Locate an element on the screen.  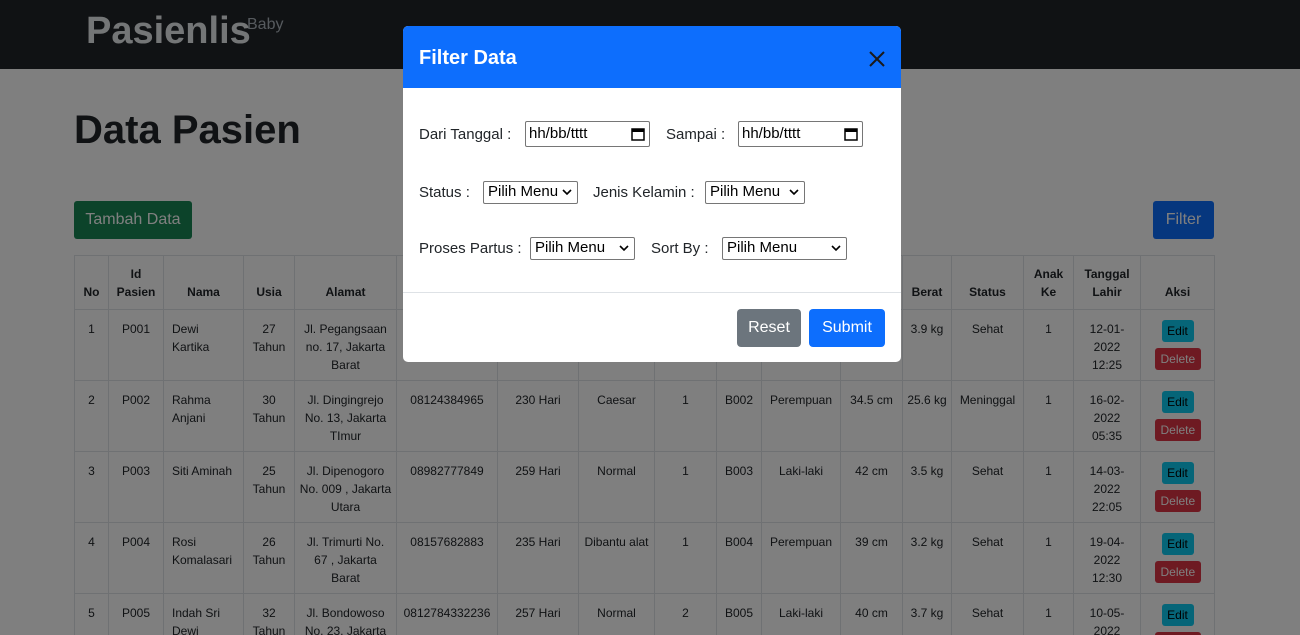
modal-divider is located at coordinates (652, 292).